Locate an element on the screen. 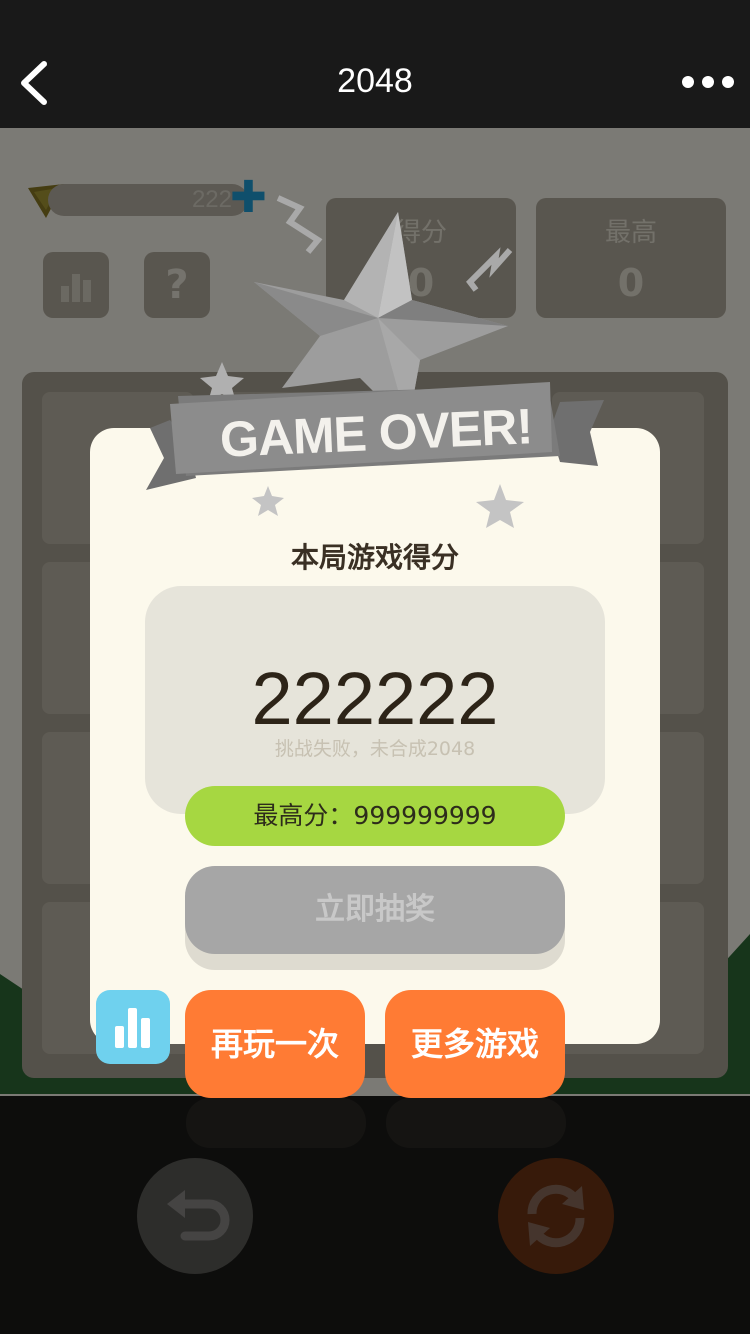 The image size is (750, 1334). bar-chart-icon is located at coordinates (132, 1028).